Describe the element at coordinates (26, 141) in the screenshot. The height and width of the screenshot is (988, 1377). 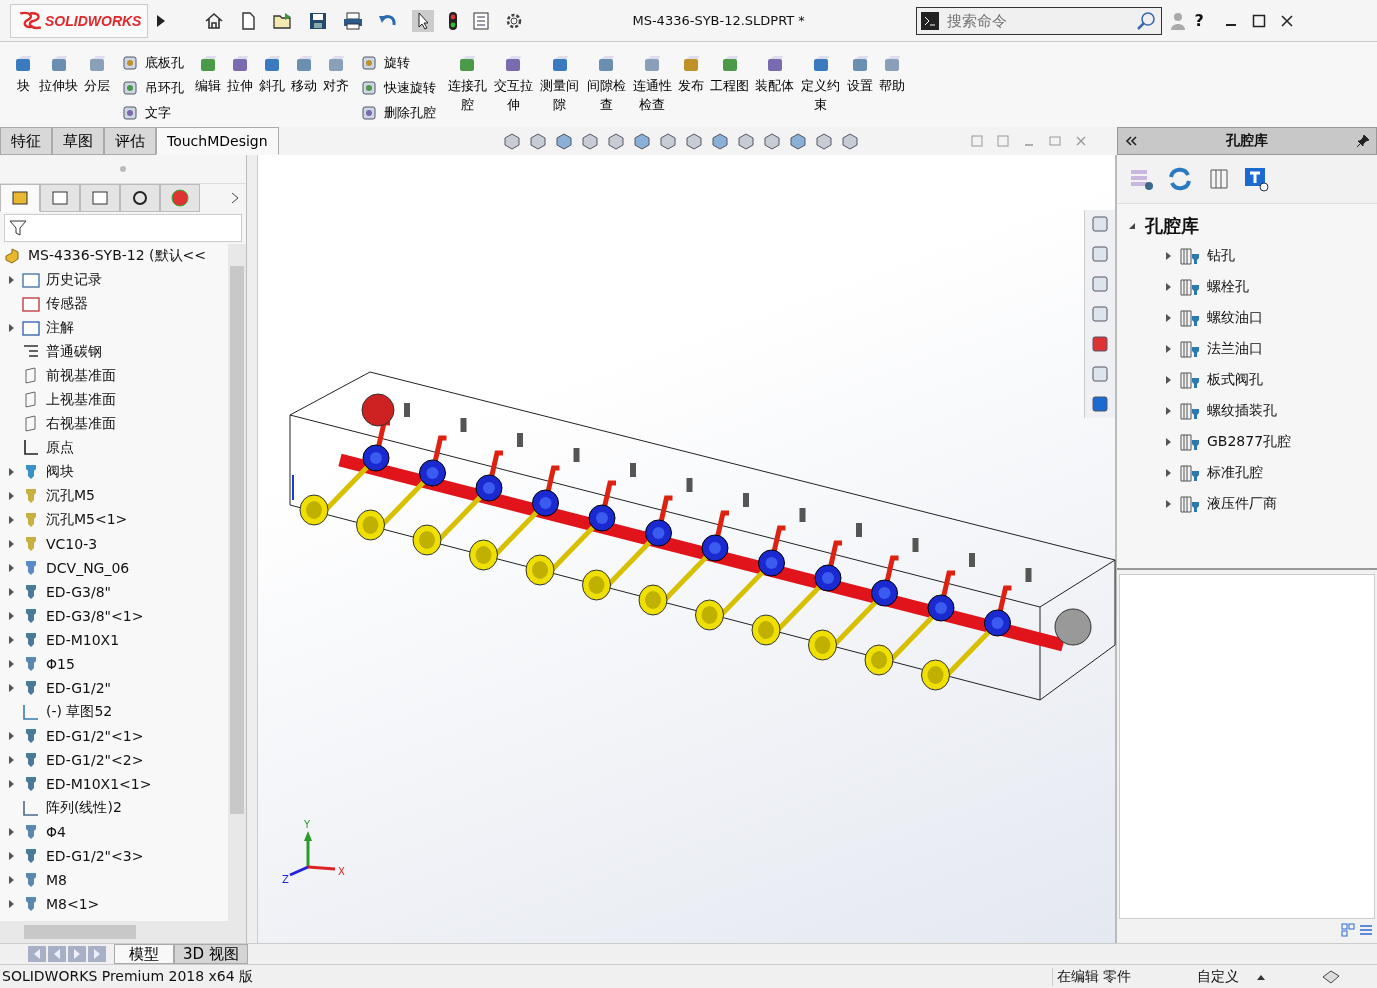
I see `command-tab: 特征` at that location.